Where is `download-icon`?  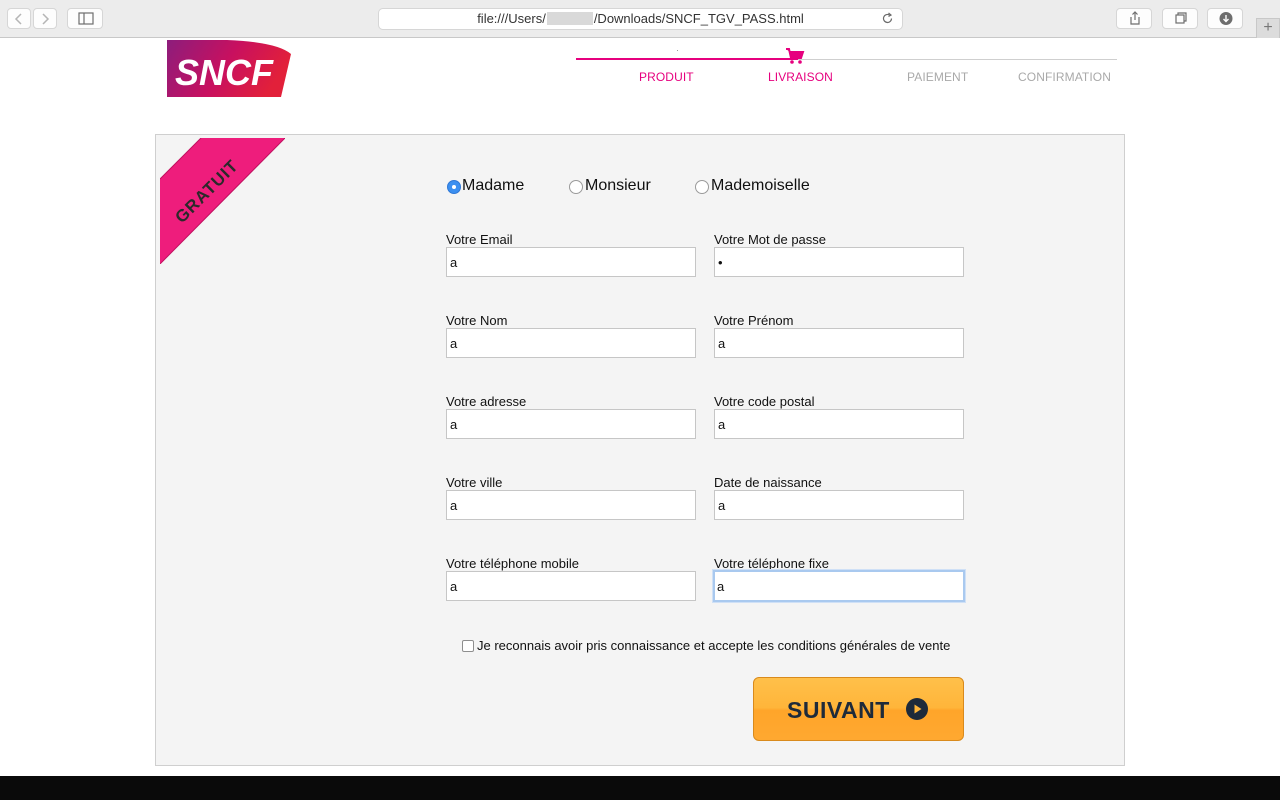 download-icon is located at coordinates (1226, 18).